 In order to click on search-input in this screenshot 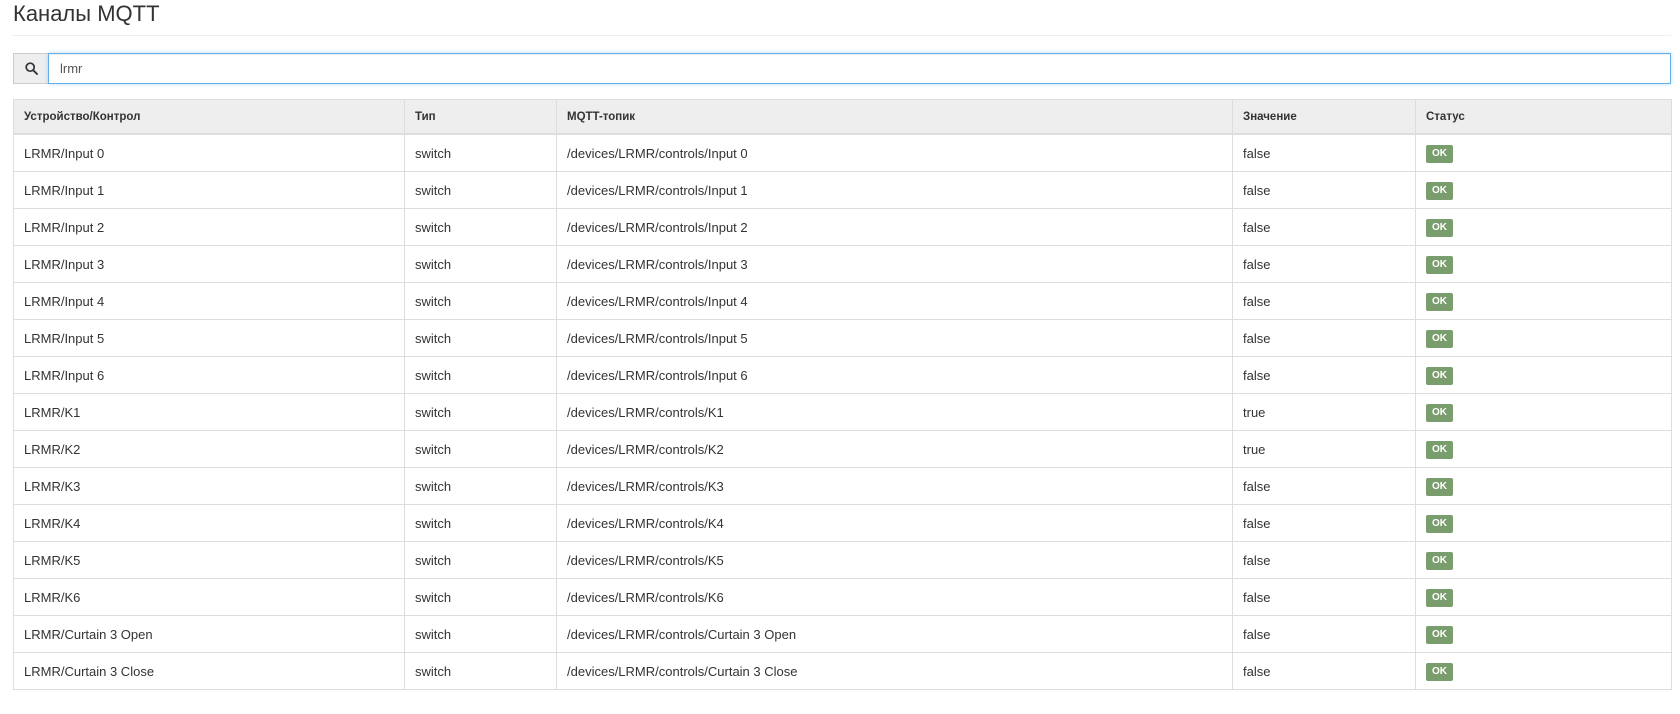, I will do `click(859, 68)`.